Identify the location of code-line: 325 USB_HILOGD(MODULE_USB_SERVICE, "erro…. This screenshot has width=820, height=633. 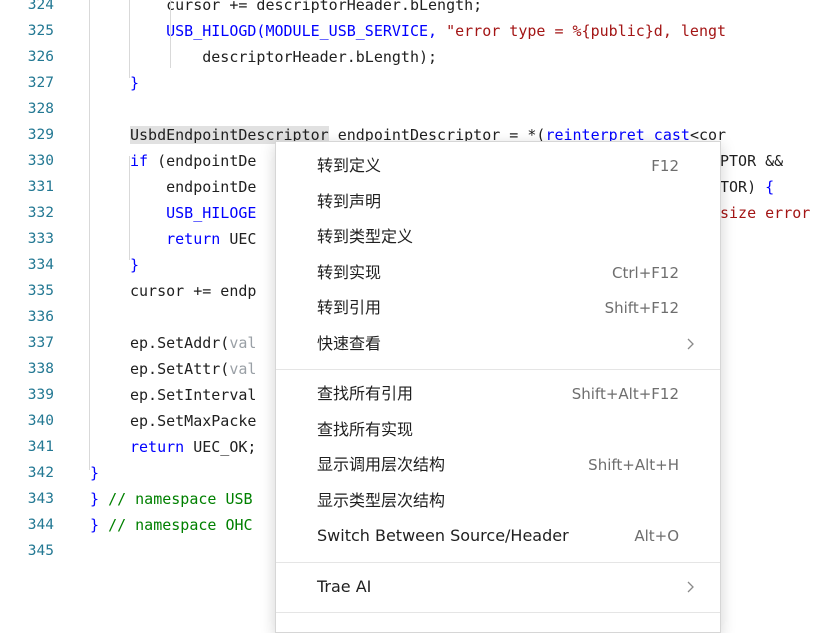
(410, 31).